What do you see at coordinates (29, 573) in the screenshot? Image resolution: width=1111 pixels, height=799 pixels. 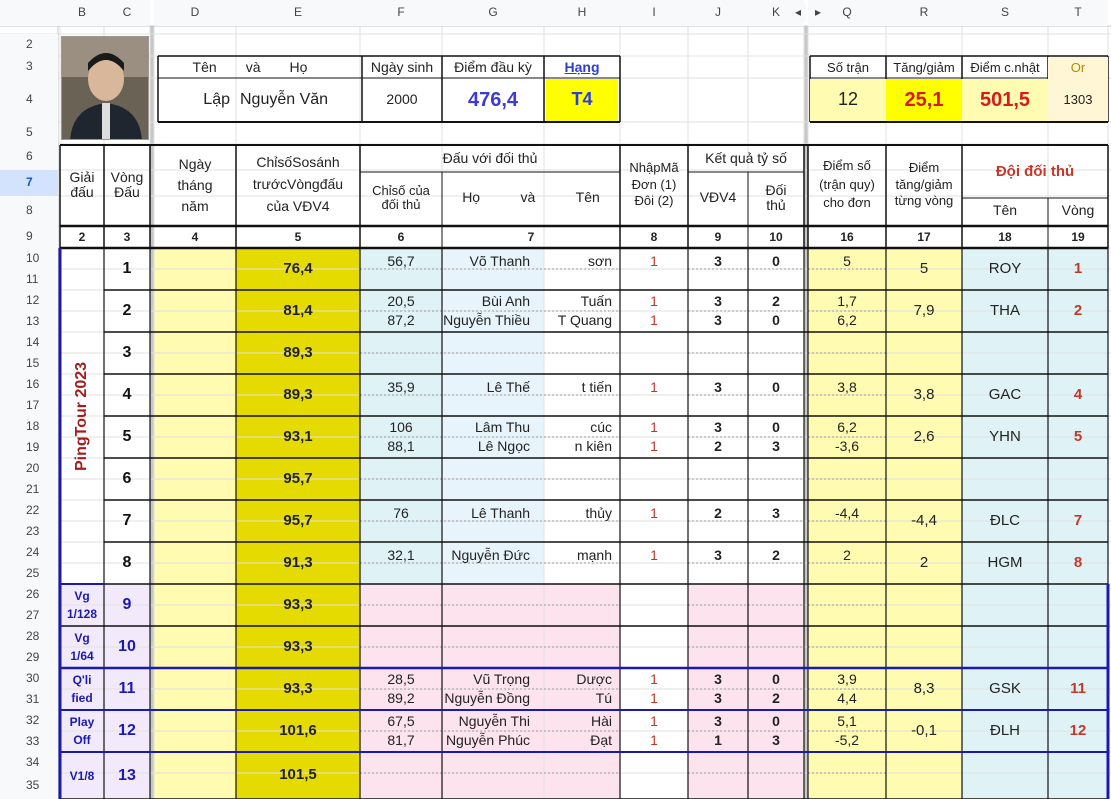 I see `row-header-25: 25` at bounding box center [29, 573].